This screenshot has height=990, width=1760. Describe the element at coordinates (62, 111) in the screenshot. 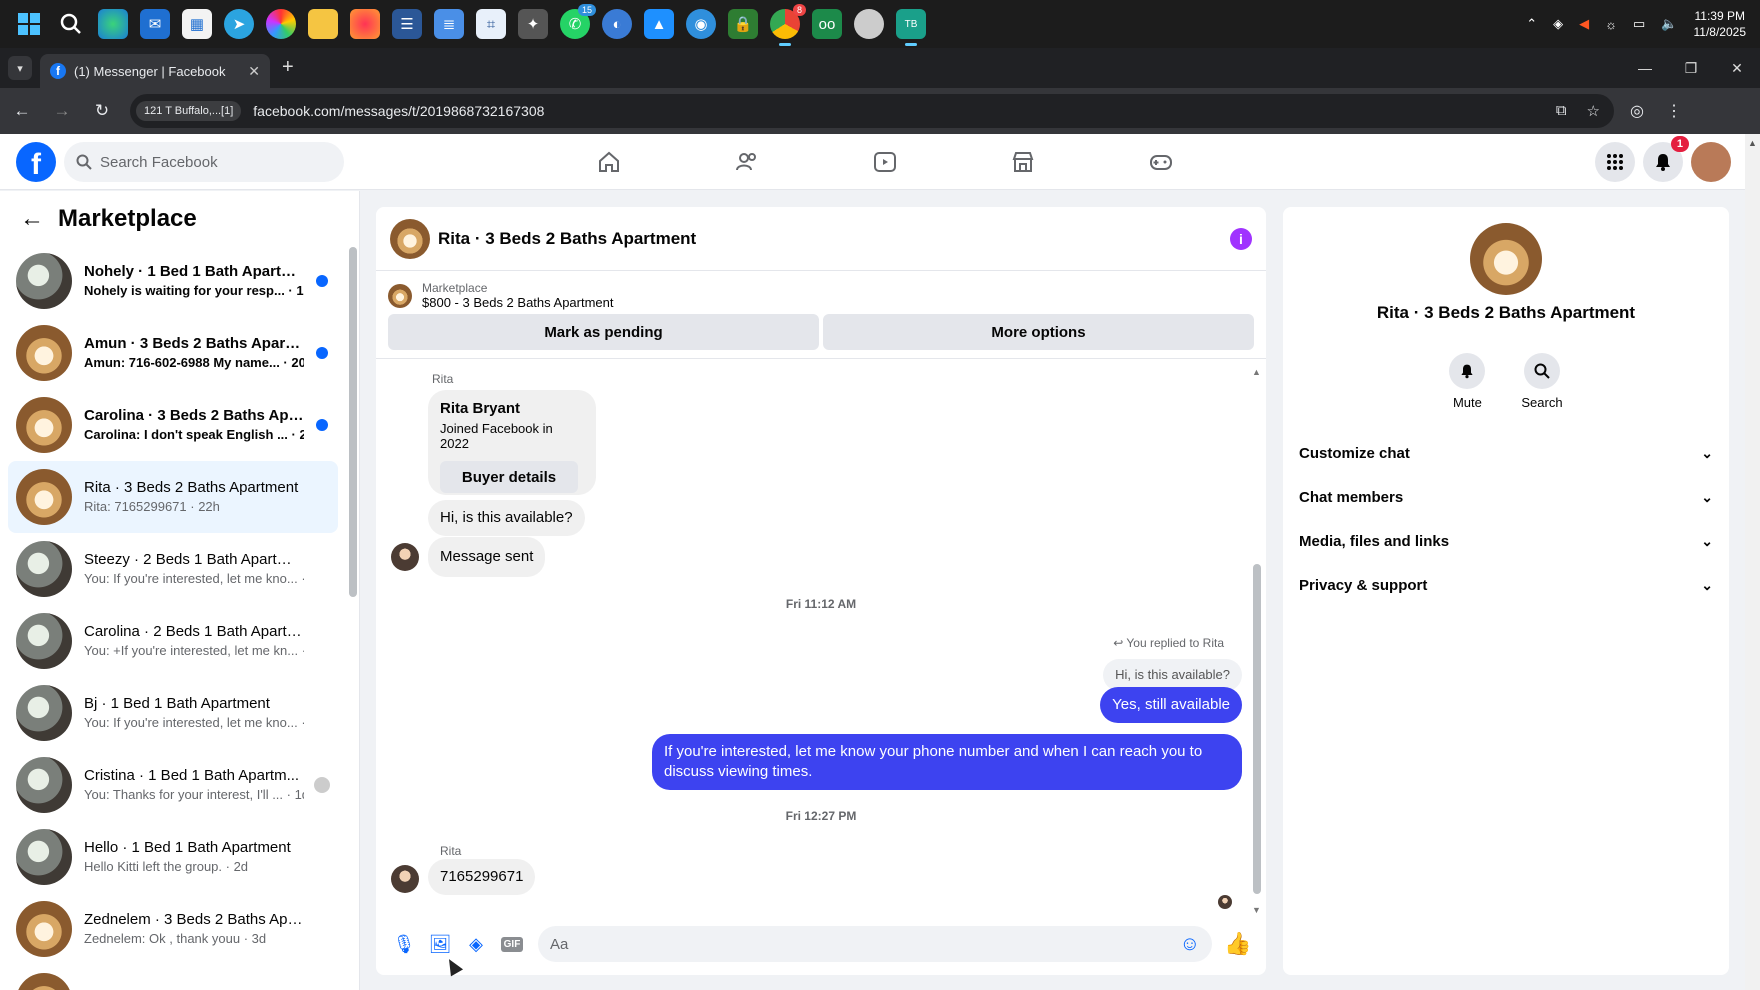

I see `forward-icon: →` at that location.